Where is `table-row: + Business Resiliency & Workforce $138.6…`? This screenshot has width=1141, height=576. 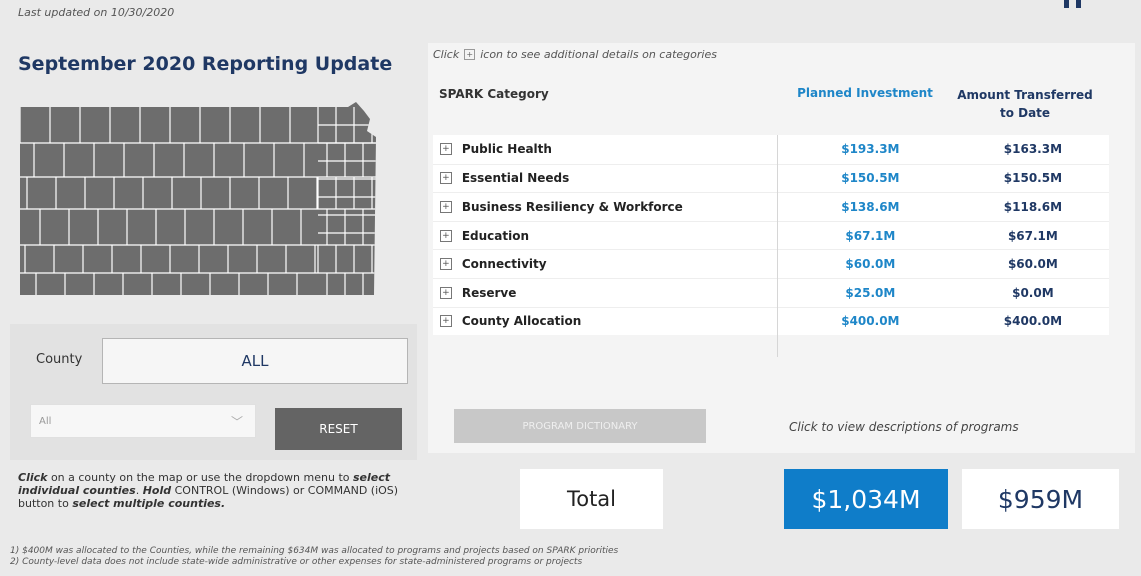 table-row: + Business Resiliency & Workforce $138.6… is located at coordinates (771, 206).